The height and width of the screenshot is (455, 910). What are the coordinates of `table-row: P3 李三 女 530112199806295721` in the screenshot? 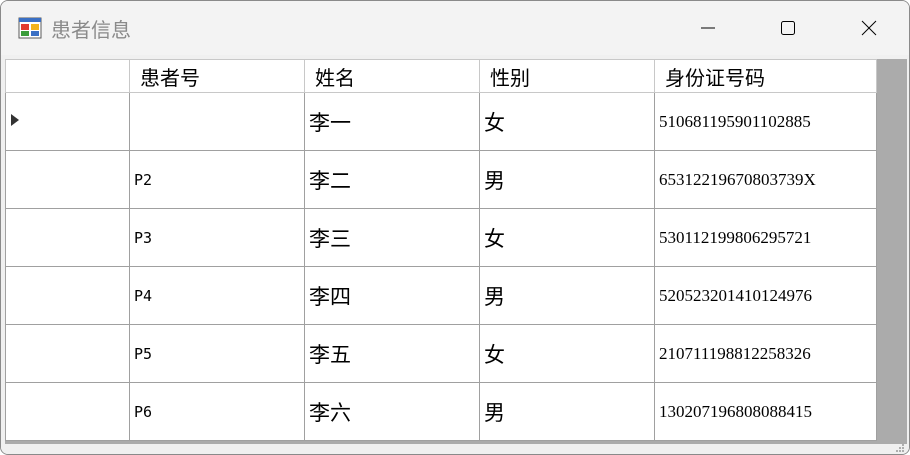 It's located at (441, 237).